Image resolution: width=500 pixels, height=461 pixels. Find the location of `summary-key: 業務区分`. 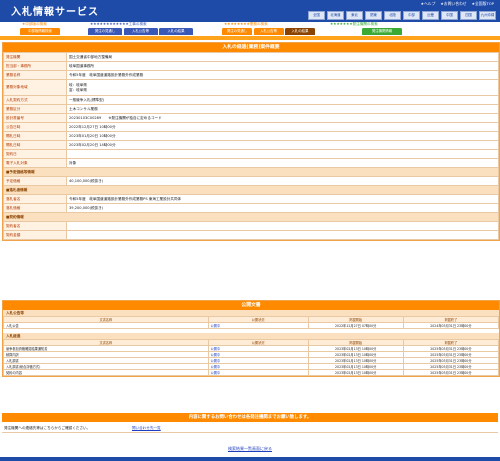

summary-key: 業務区分 is located at coordinates (35, 109).